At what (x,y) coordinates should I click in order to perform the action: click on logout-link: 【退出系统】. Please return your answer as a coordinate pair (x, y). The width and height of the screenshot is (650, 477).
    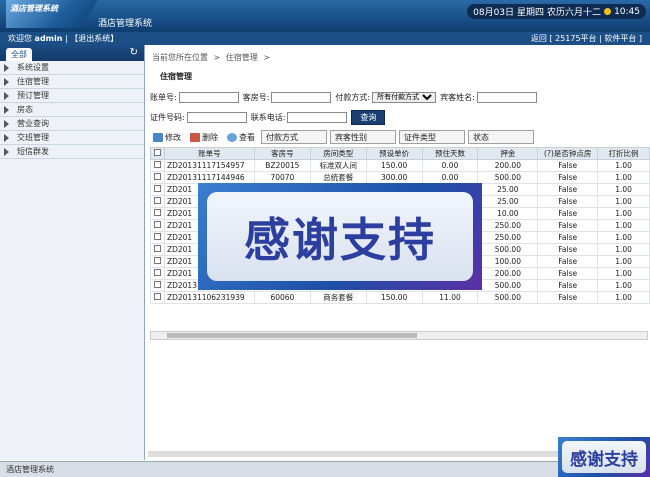
    Looking at the image, I should click on (94, 38).